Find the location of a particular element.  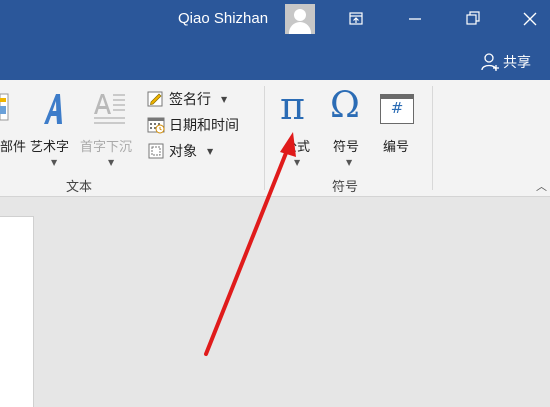

calendar-icon is located at coordinates (156, 125).